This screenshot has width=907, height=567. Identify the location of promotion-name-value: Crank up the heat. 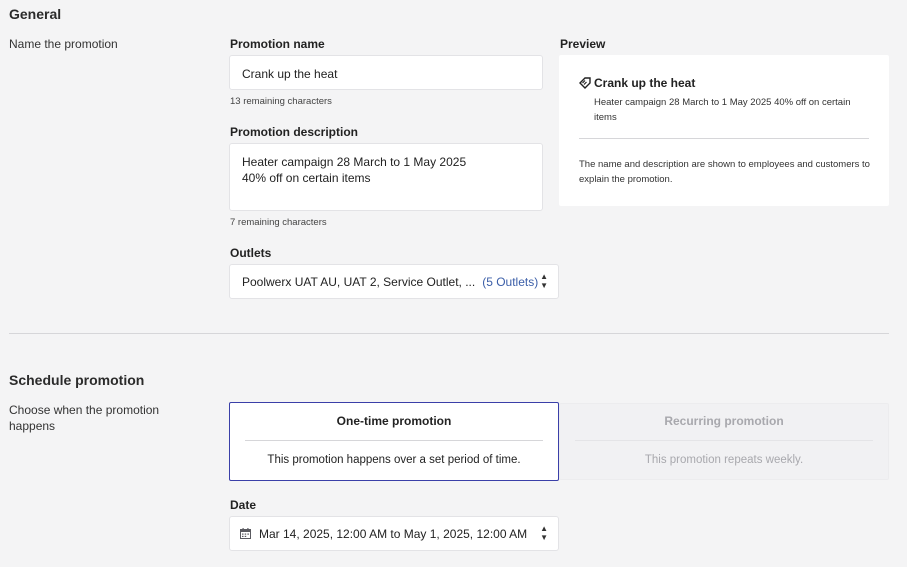
(290, 74).